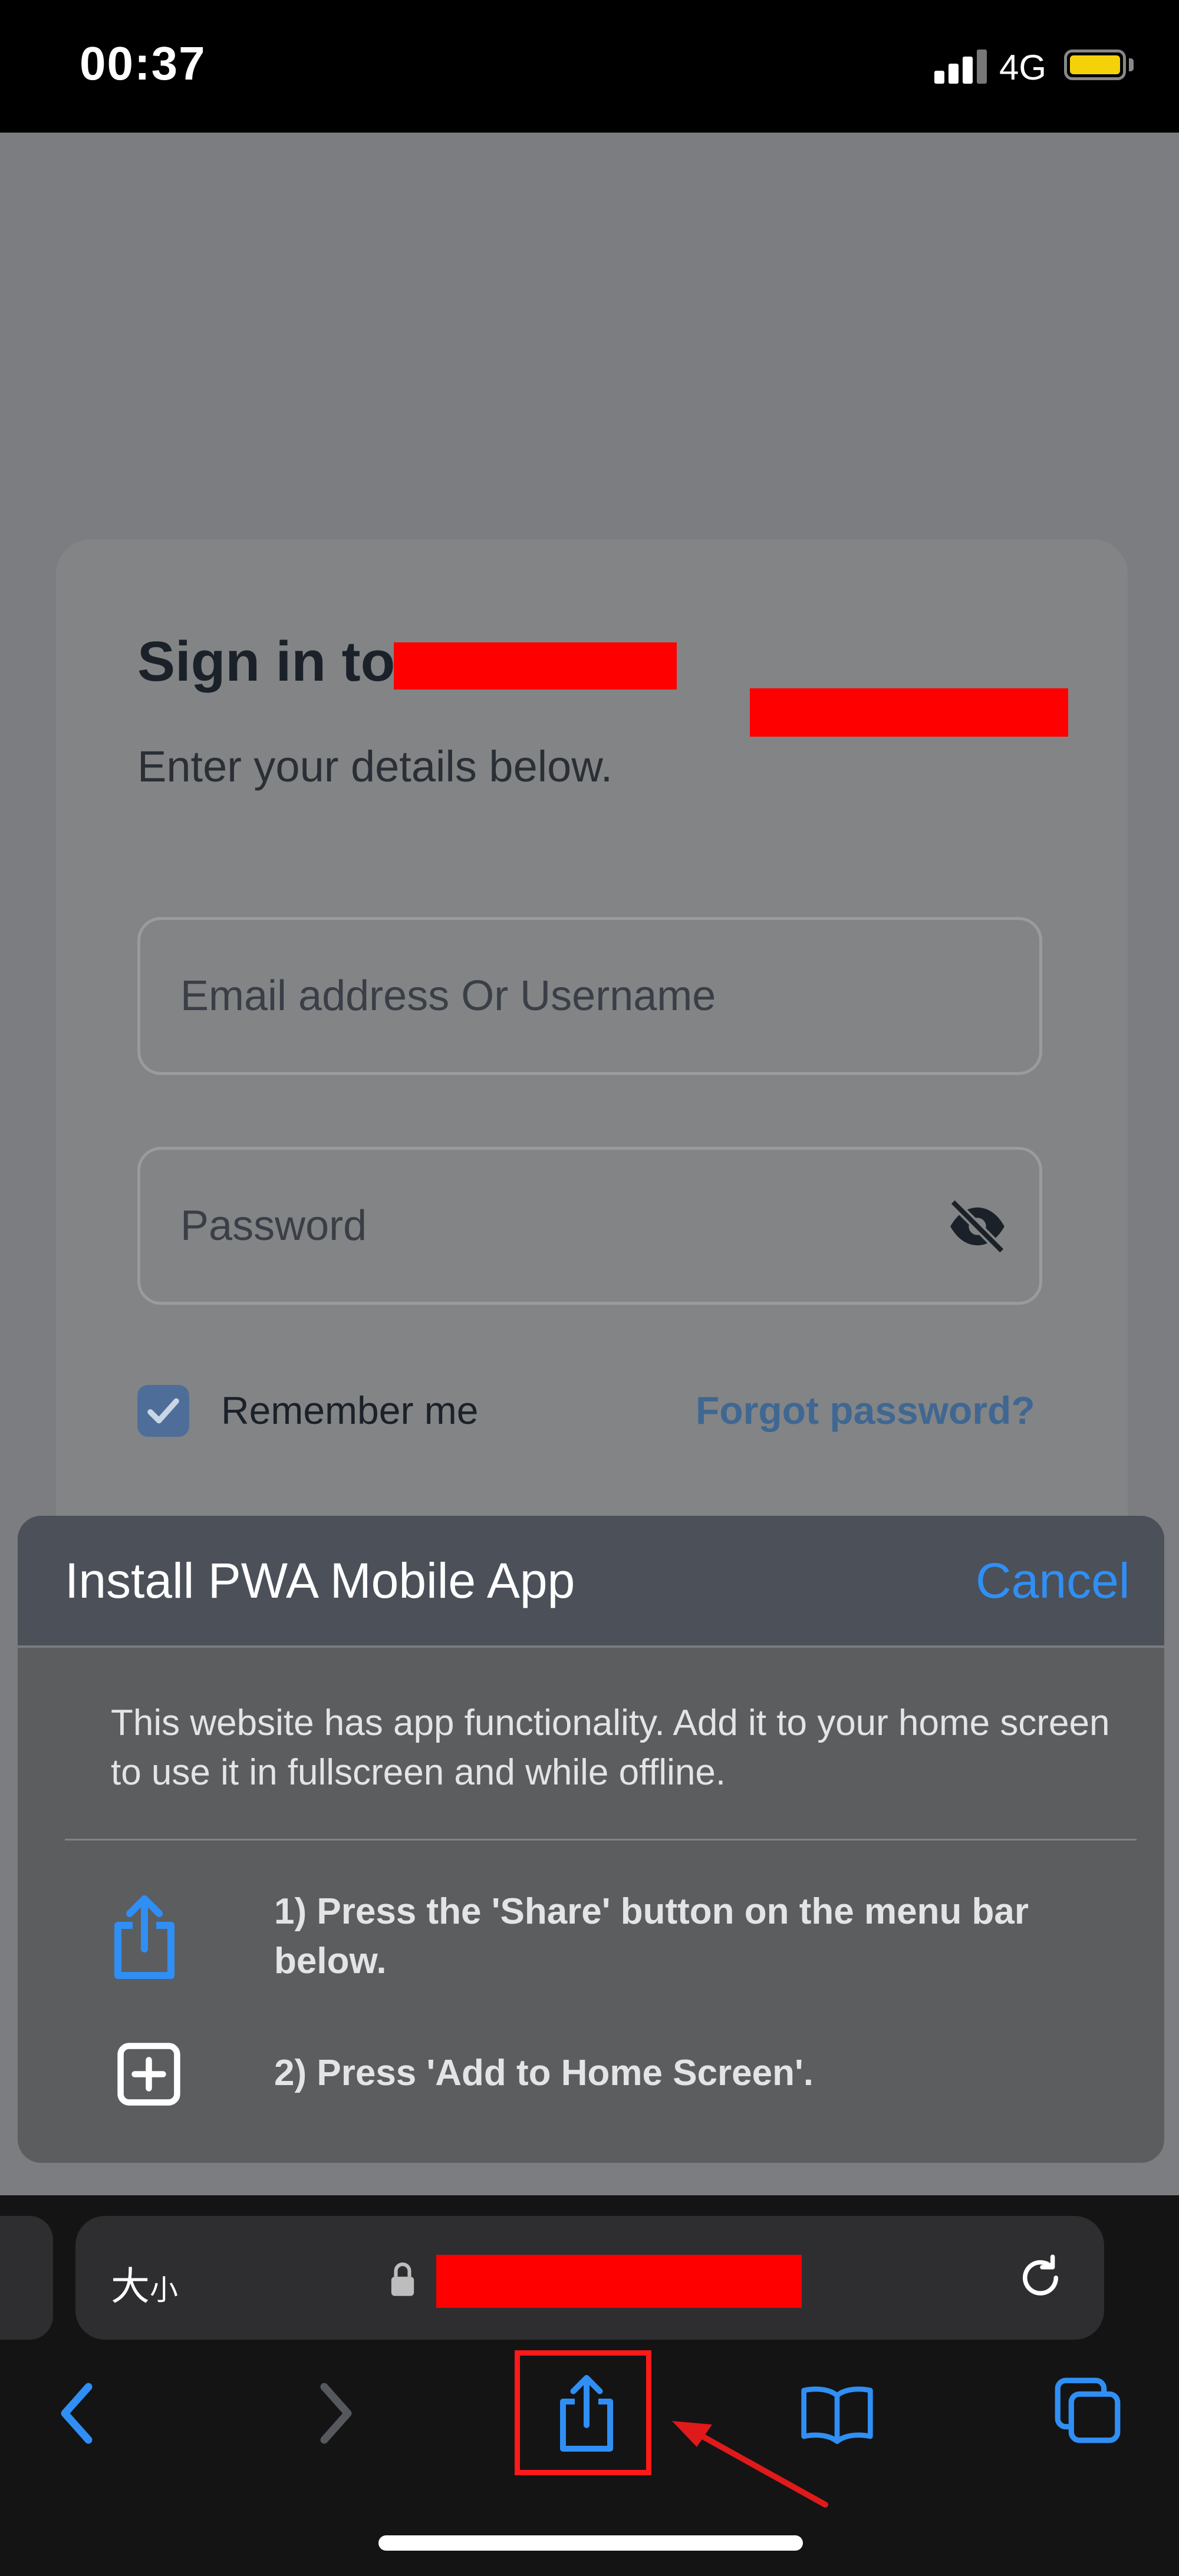  I want to click on share-highlight-box, so click(583, 2412).